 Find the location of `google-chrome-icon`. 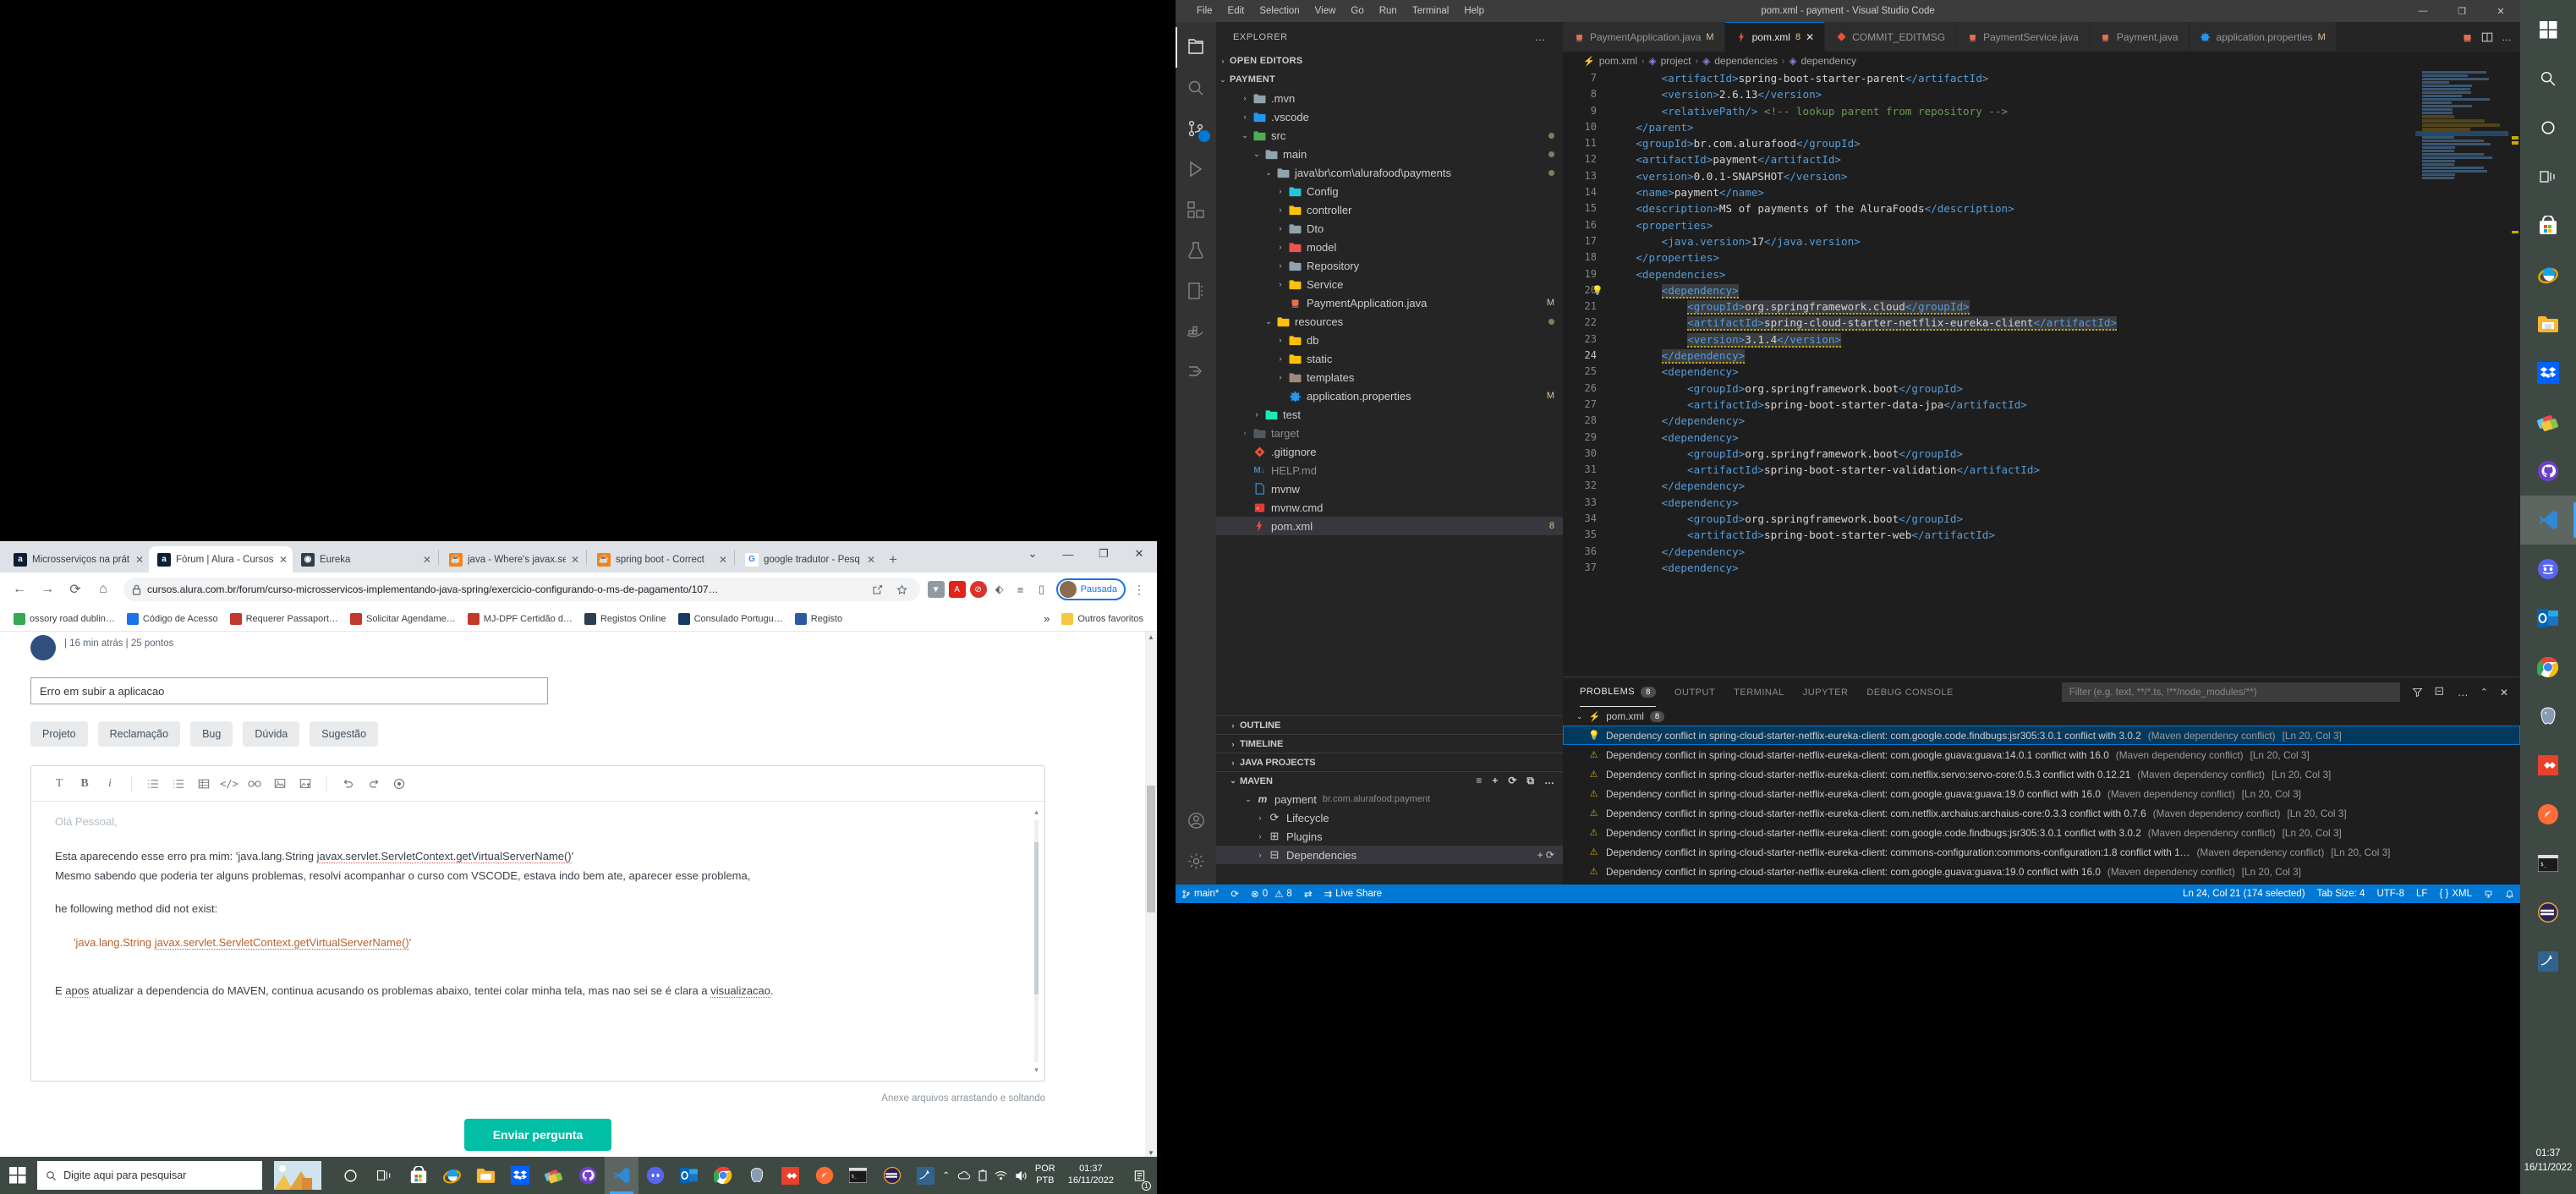

google-chrome-icon is located at coordinates (2548, 667).